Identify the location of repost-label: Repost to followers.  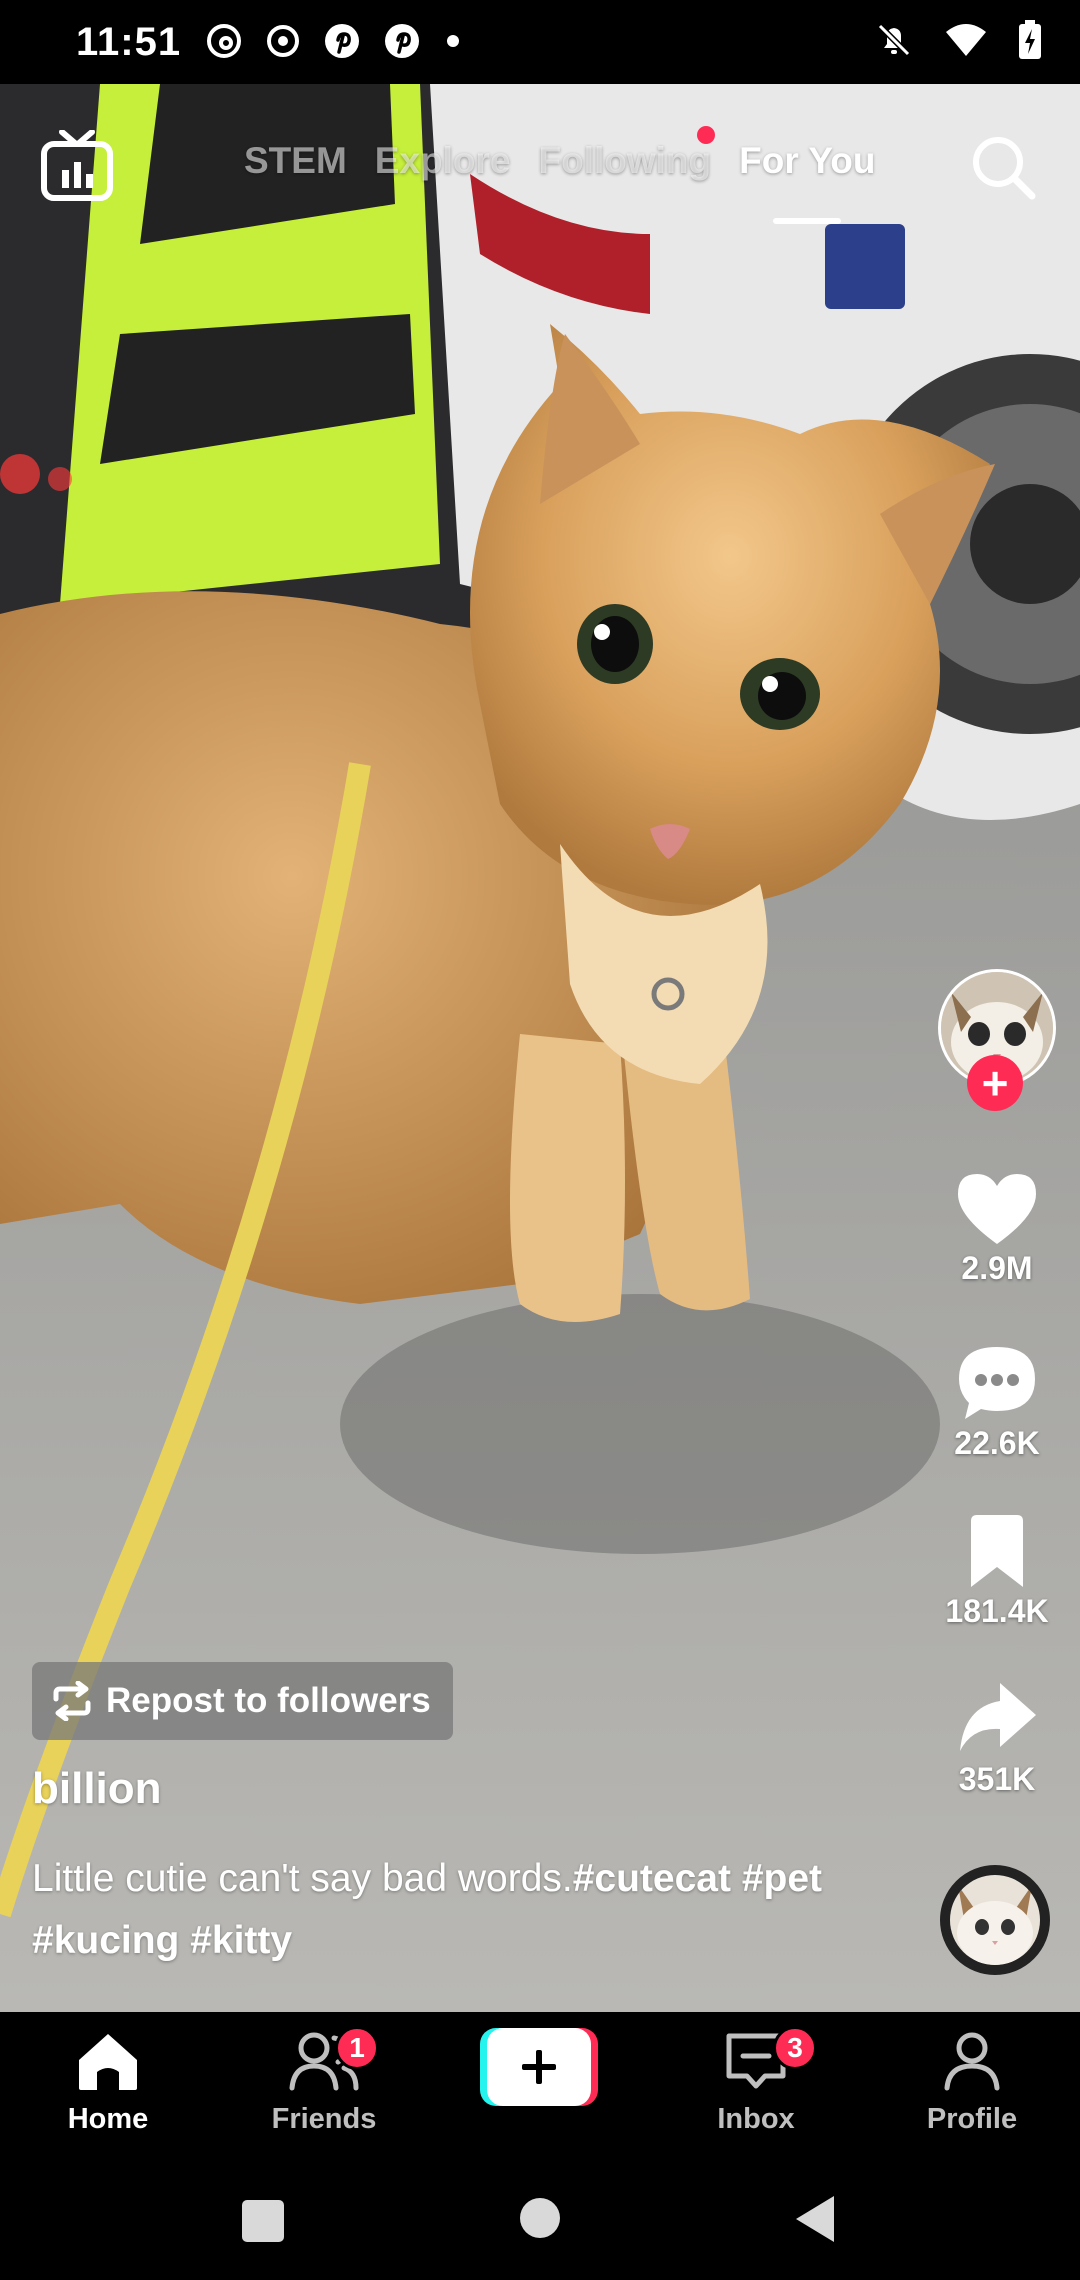
(268, 1700).